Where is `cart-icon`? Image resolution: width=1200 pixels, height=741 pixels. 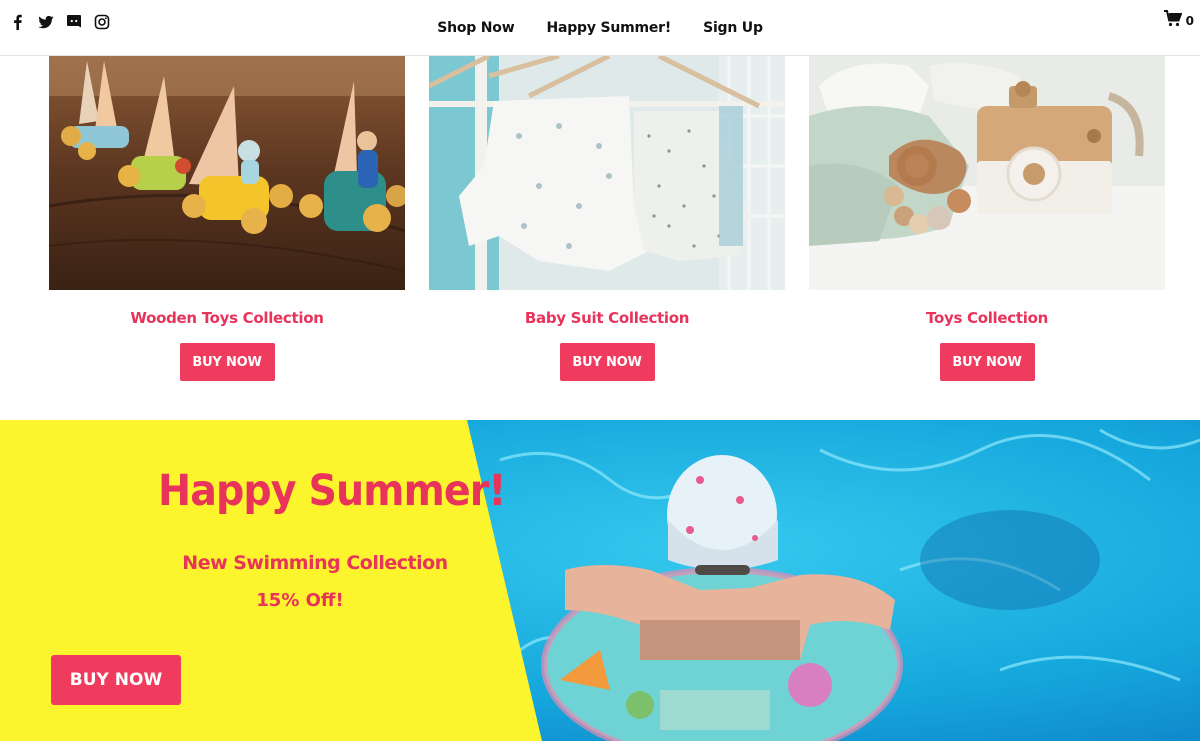 cart-icon is located at coordinates (1173, 21).